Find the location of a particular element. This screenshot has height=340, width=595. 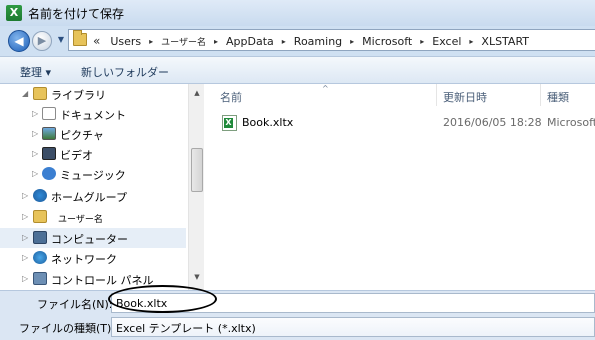

breadcrumb-xlstart: XLSTART is located at coordinates (505, 41).